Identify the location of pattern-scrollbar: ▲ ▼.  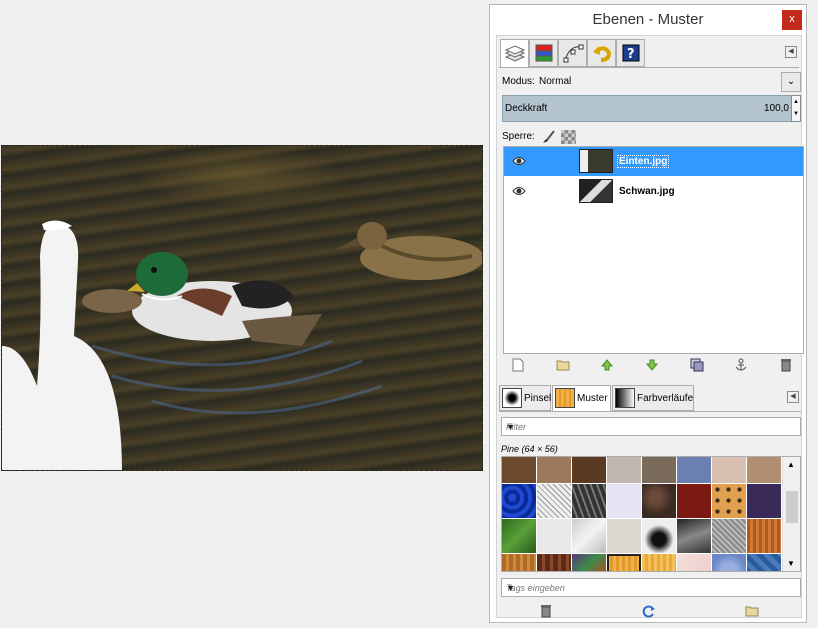
(791, 514).